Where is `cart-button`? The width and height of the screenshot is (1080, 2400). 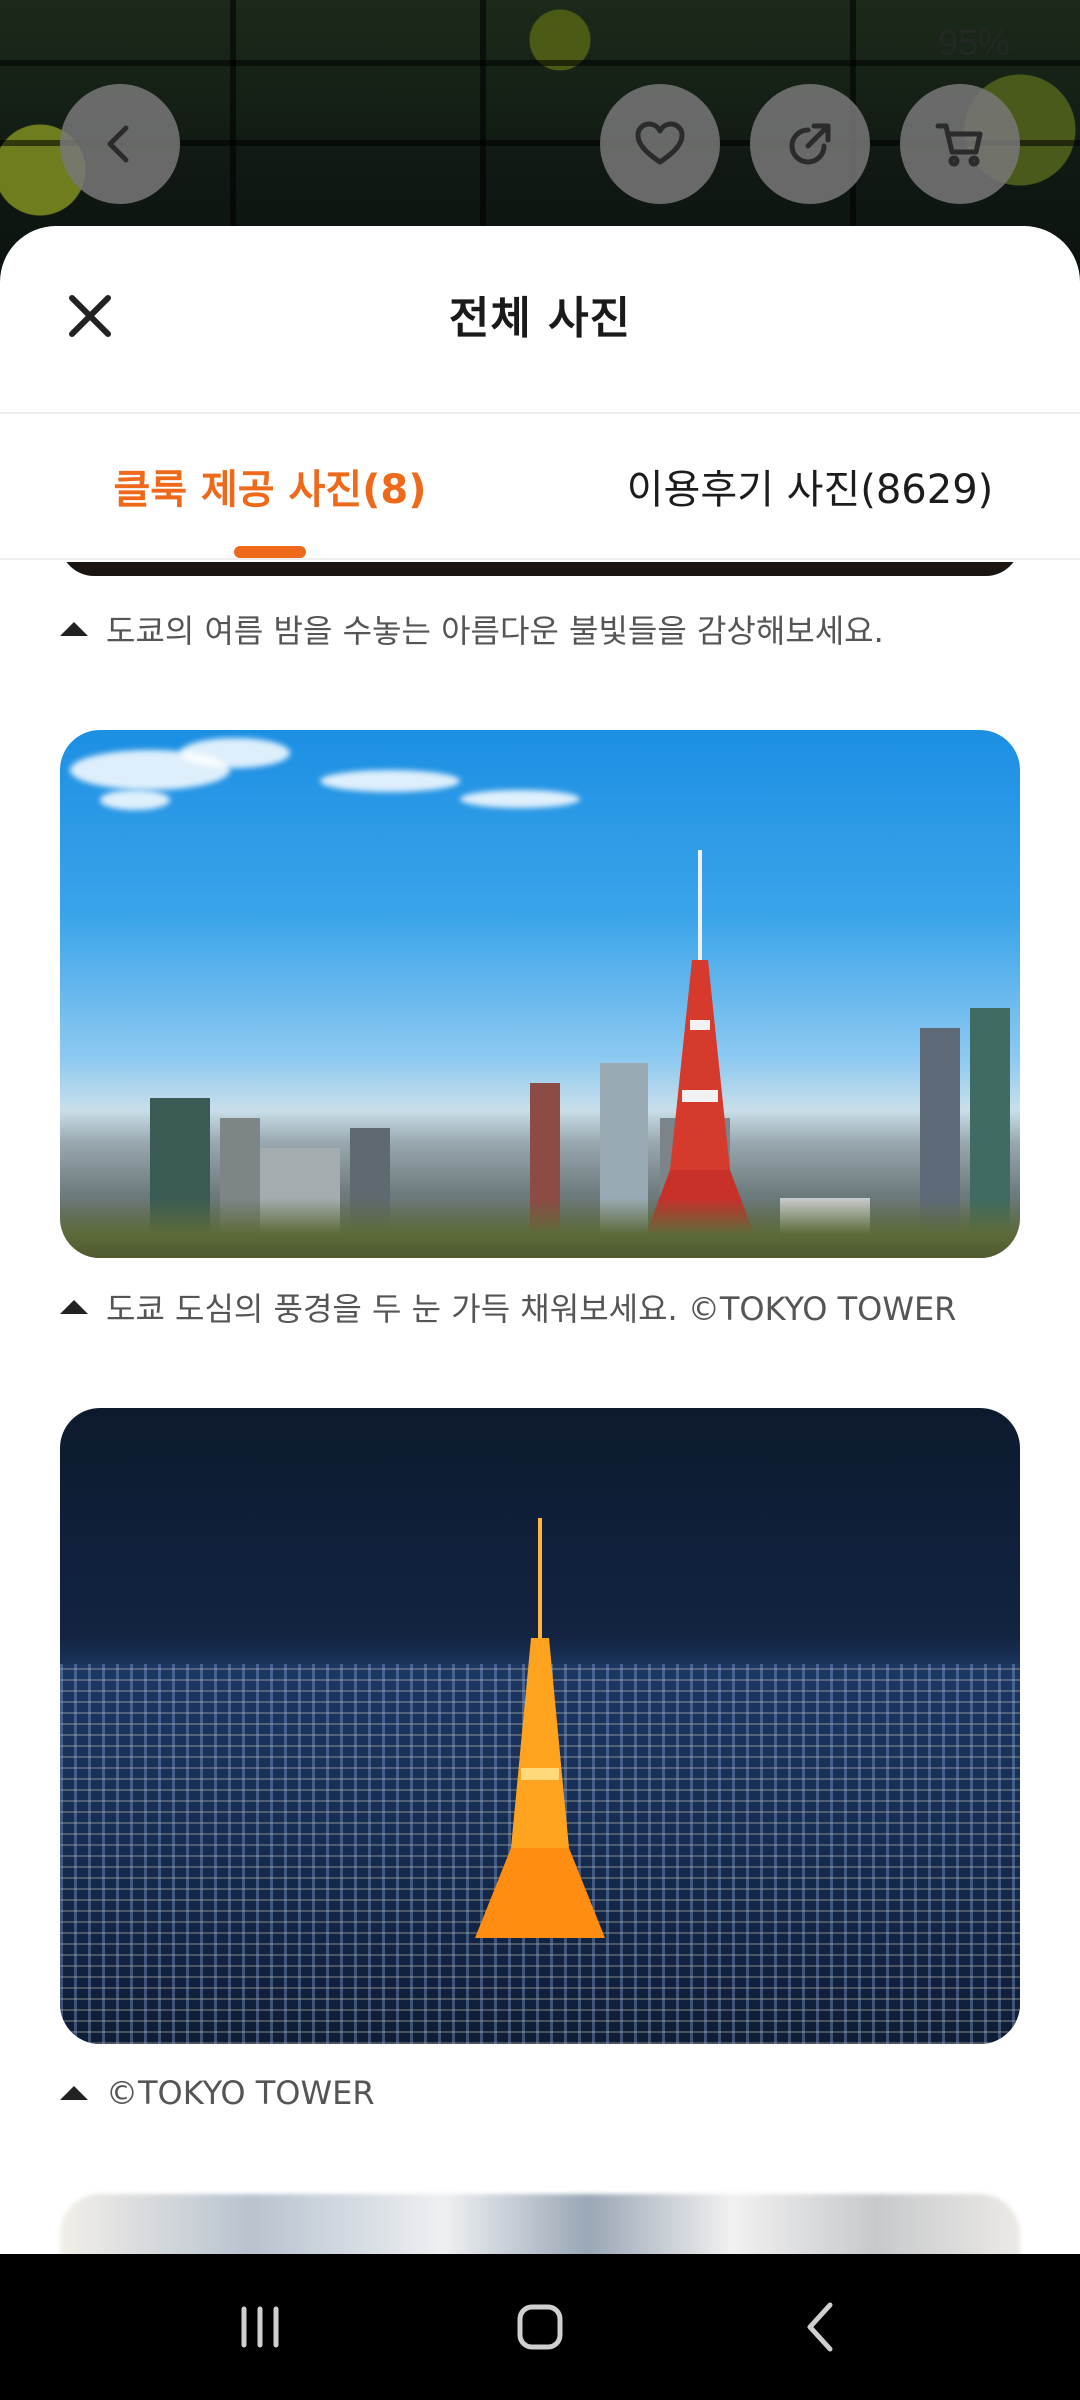 cart-button is located at coordinates (960, 144).